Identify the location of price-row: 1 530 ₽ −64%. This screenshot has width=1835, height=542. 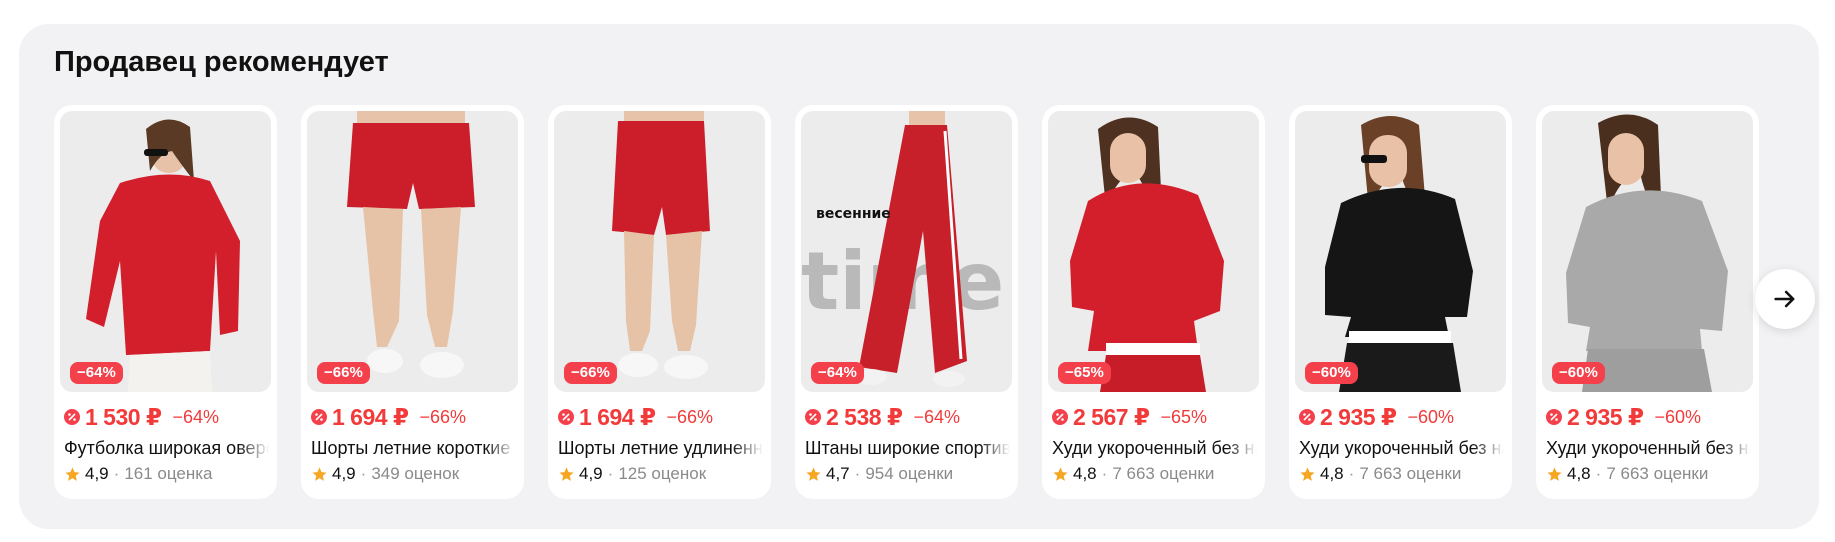
(141, 417).